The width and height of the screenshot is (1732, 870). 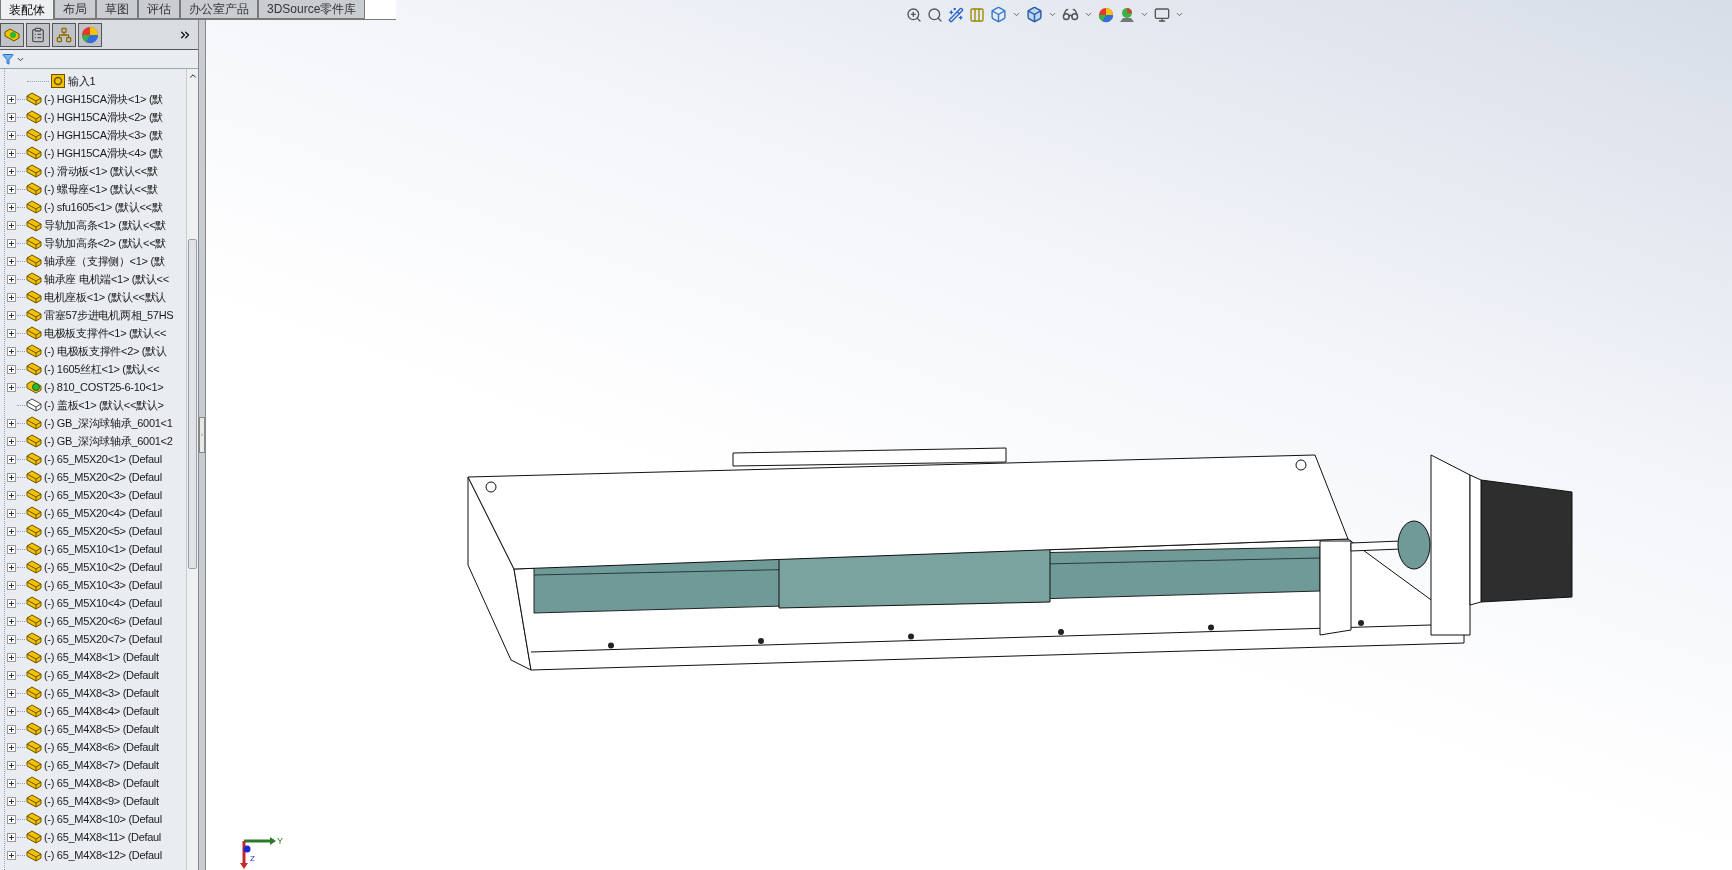 I want to click on tree-item: (-) 65_M4X8<6> (Default, so click(x=101, y=747).